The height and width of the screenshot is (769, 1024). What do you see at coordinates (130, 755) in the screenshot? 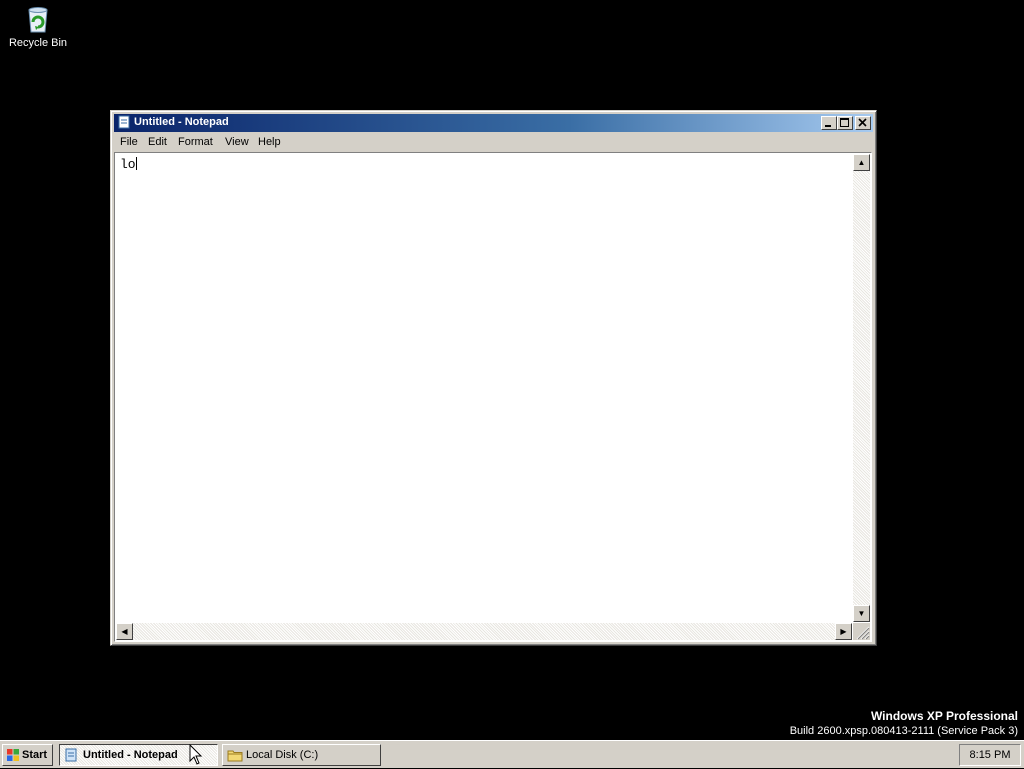
I see `taskbar-button-label: Untitled - Notepad` at bounding box center [130, 755].